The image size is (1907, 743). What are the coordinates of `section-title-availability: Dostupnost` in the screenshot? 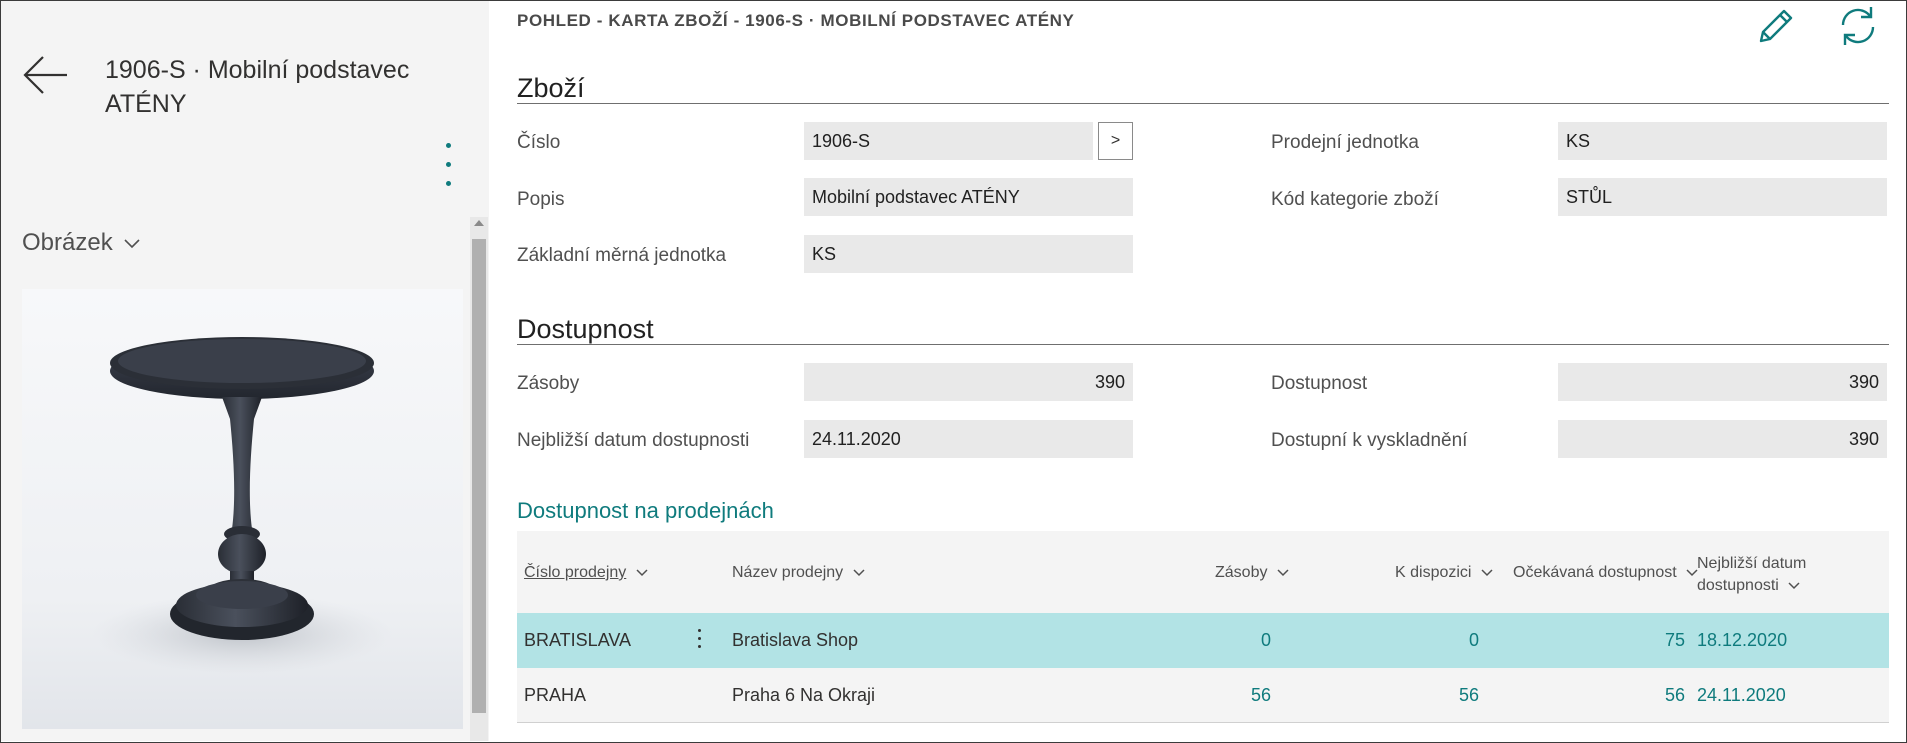 It's located at (585, 329).